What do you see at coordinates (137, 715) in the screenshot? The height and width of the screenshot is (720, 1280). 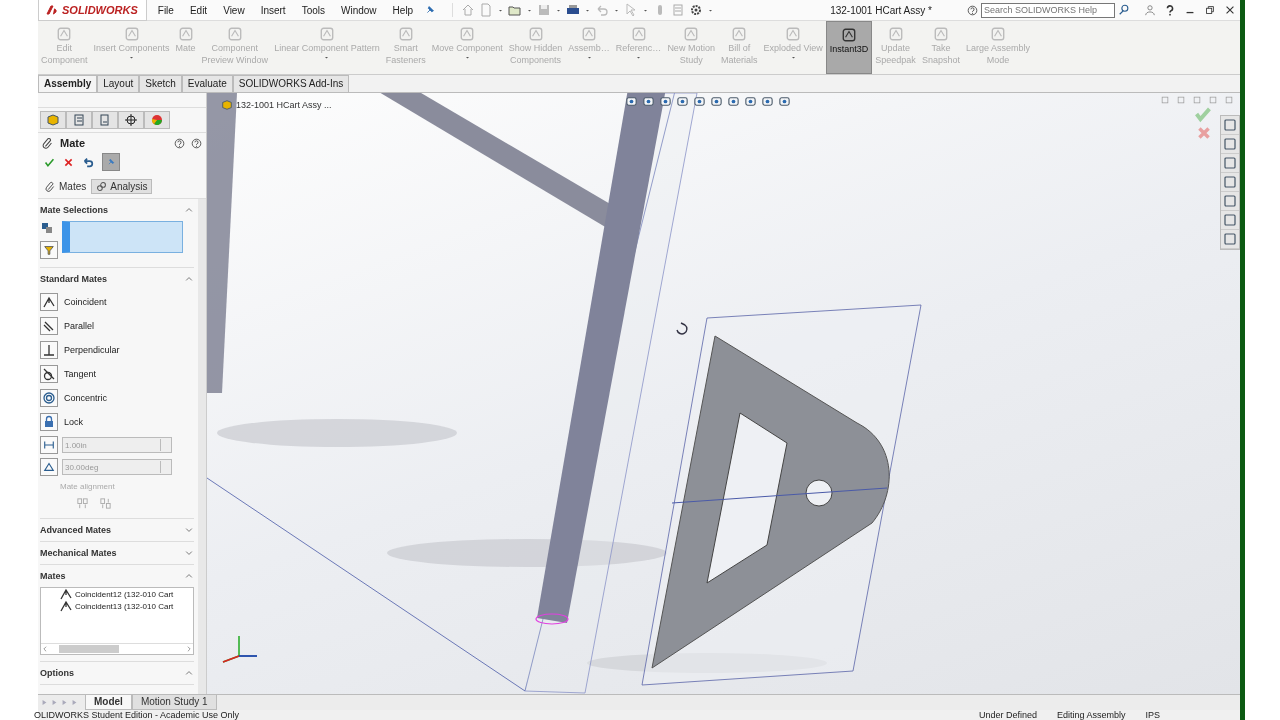 I see `edition-text: OLIDWORKS Student Edition - Academic Use Only` at bounding box center [137, 715].